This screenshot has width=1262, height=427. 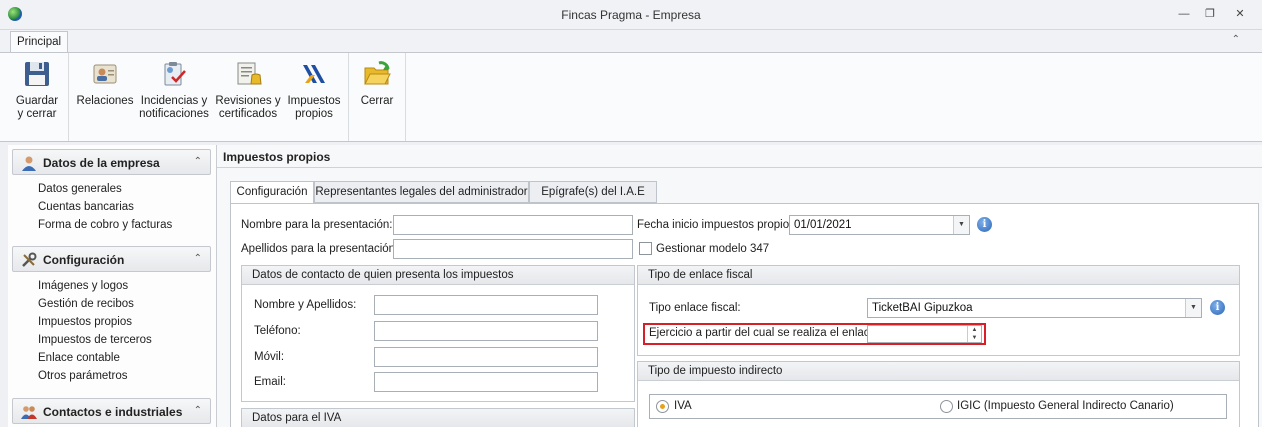 What do you see at coordinates (486, 382) in the screenshot?
I see `email-input` at bounding box center [486, 382].